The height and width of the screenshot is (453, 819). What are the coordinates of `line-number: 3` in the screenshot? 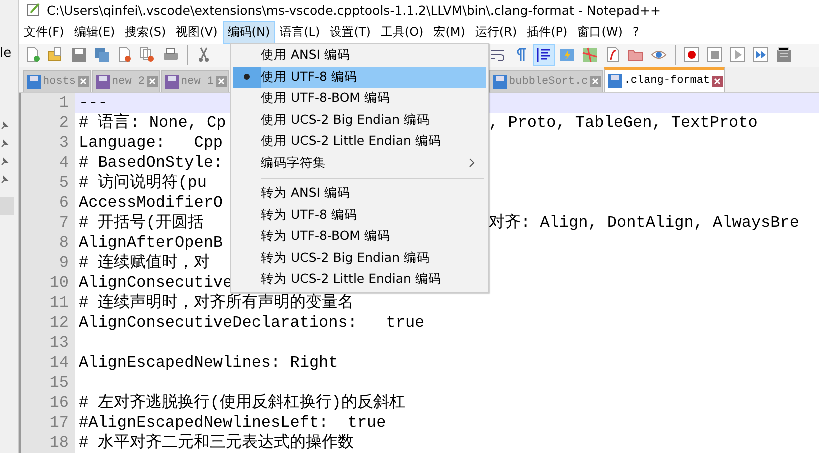 It's located at (47, 143).